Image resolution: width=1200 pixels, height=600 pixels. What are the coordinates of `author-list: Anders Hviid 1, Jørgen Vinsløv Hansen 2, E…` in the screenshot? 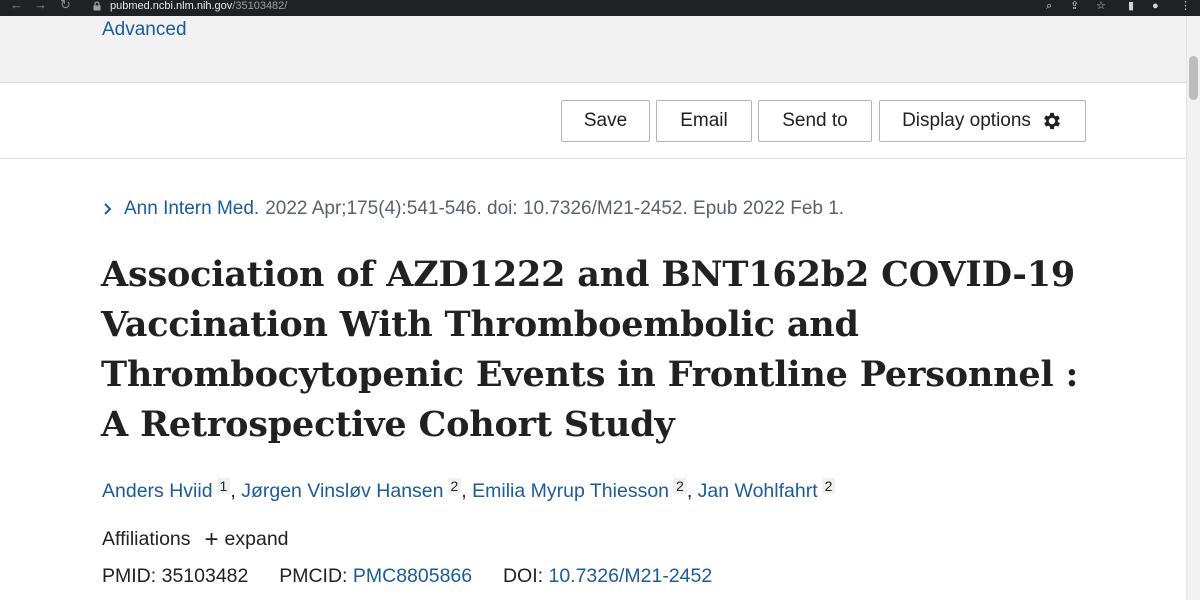 It's located at (469, 490).